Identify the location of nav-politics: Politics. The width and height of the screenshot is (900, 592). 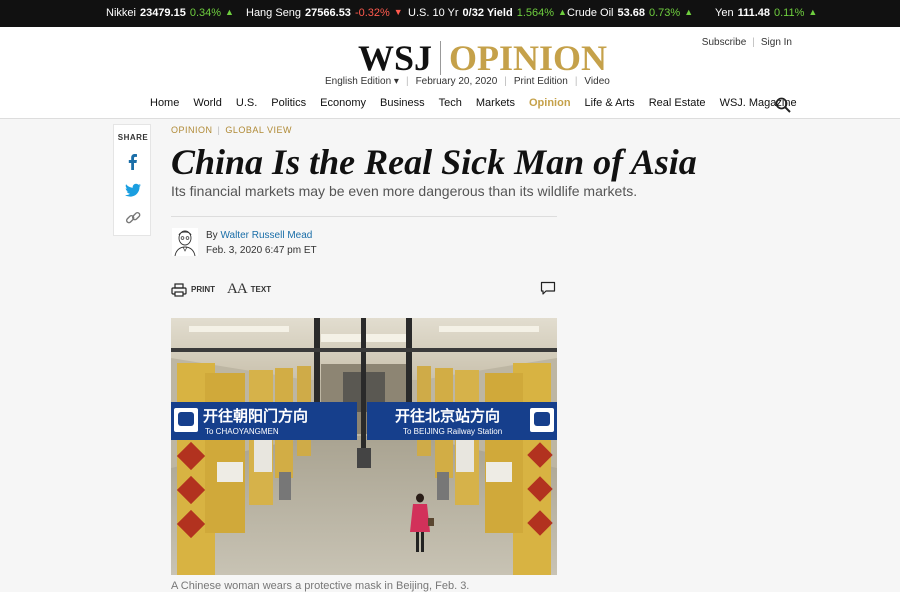
(288, 103).